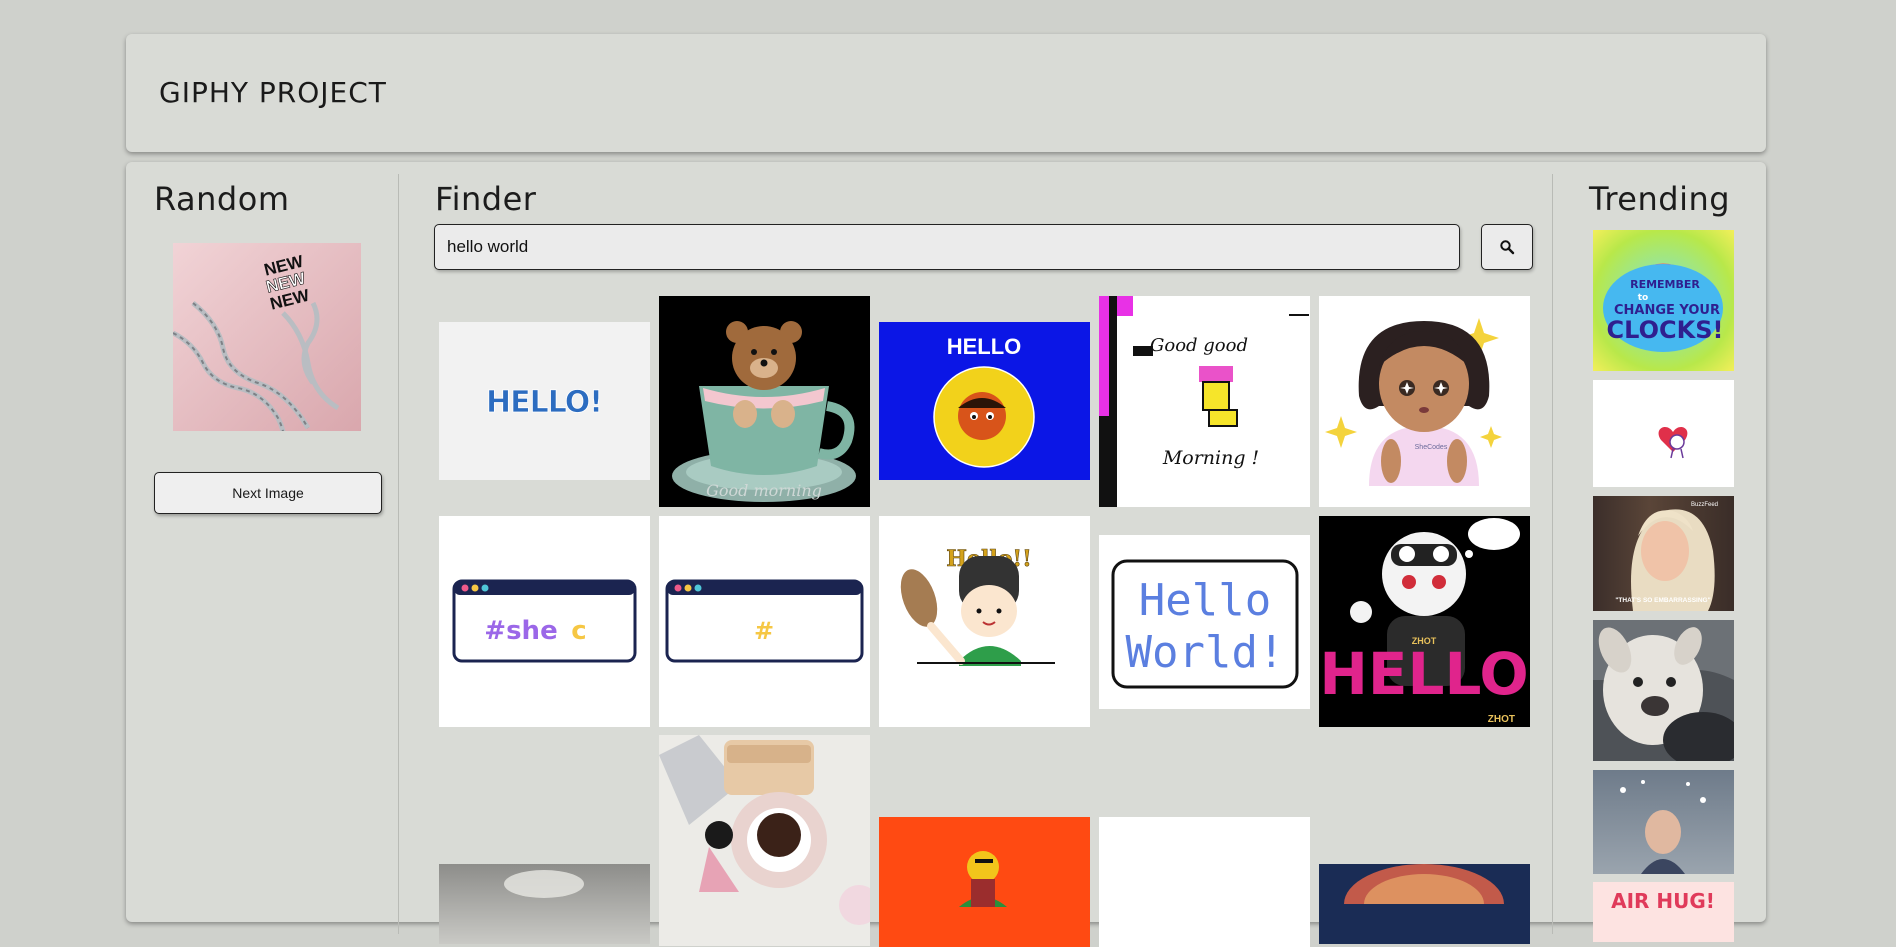 Image resolution: width=1896 pixels, height=947 pixels. I want to click on good-morning-top: Good good, so click(1199, 345).